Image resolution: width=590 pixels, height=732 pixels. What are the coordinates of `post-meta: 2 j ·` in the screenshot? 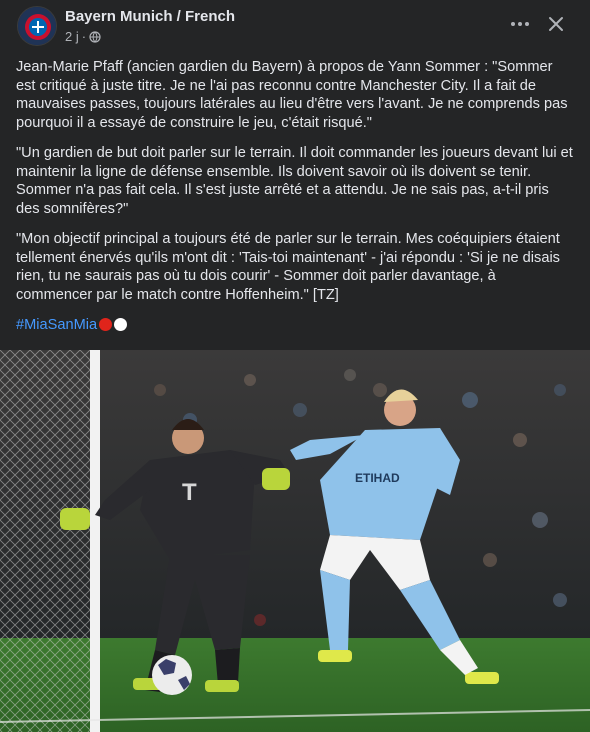 It's located at (83, 36).